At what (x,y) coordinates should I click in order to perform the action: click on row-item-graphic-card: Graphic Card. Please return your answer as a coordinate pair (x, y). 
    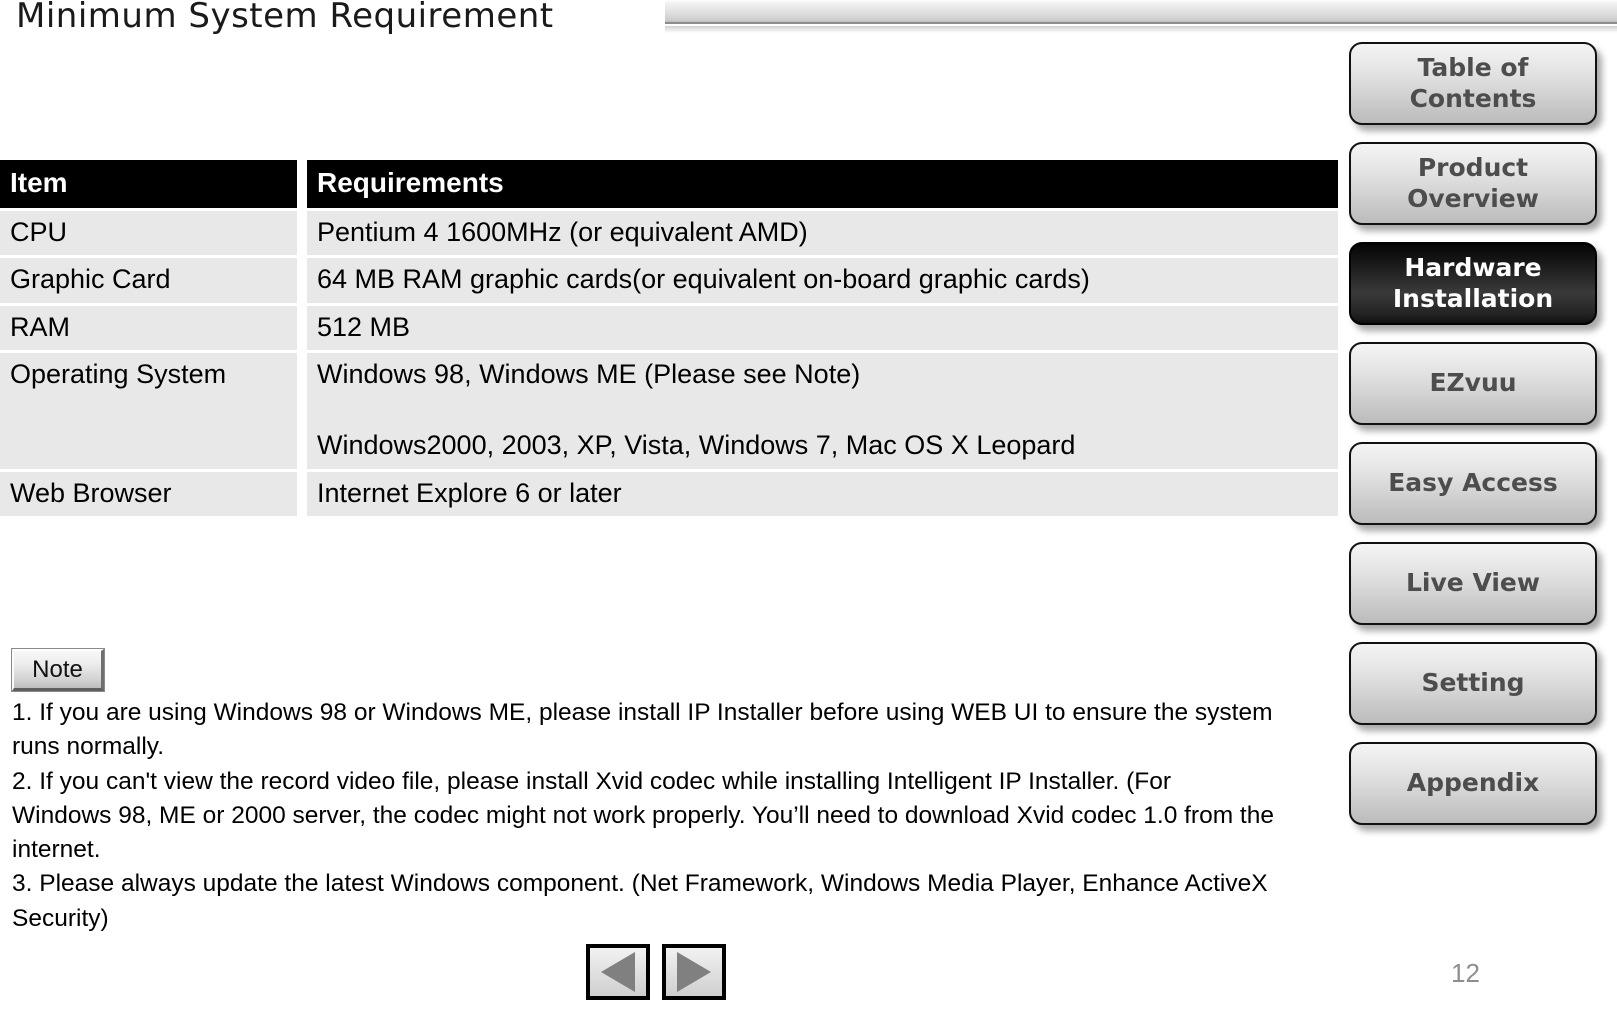
    Looking at the image, I should click on (153, 282).